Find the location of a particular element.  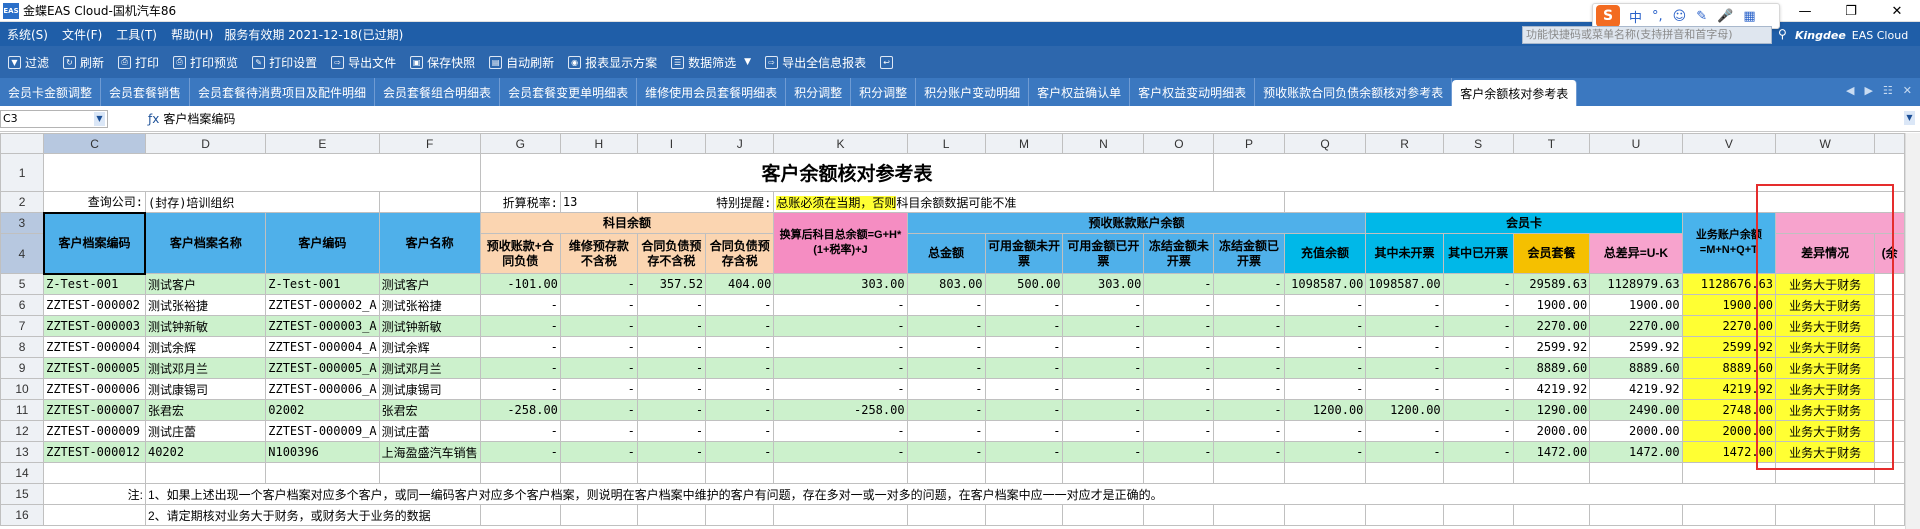

export-full-report-button: ⇨ 导出全信息报表 is located at coordinates (815, 62).